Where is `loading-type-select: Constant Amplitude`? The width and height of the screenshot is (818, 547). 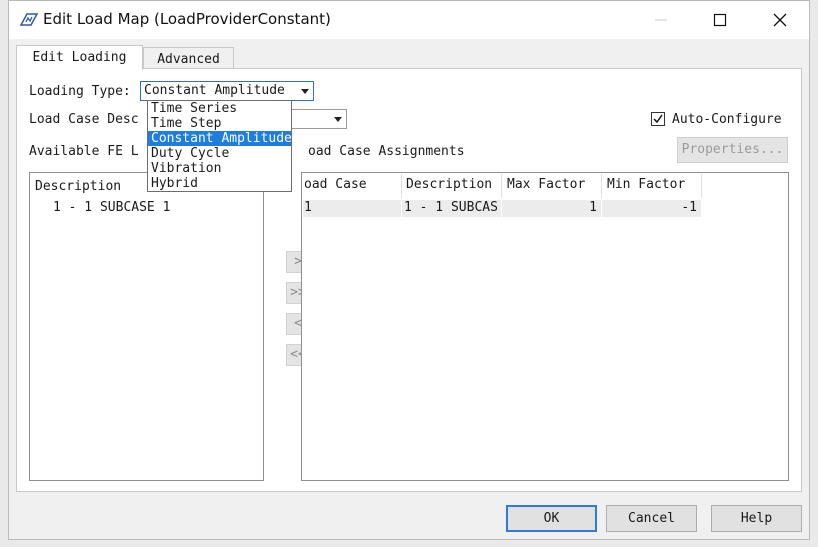
loading-type-select: Constant Amplitude is located at coordinates (227, 91).